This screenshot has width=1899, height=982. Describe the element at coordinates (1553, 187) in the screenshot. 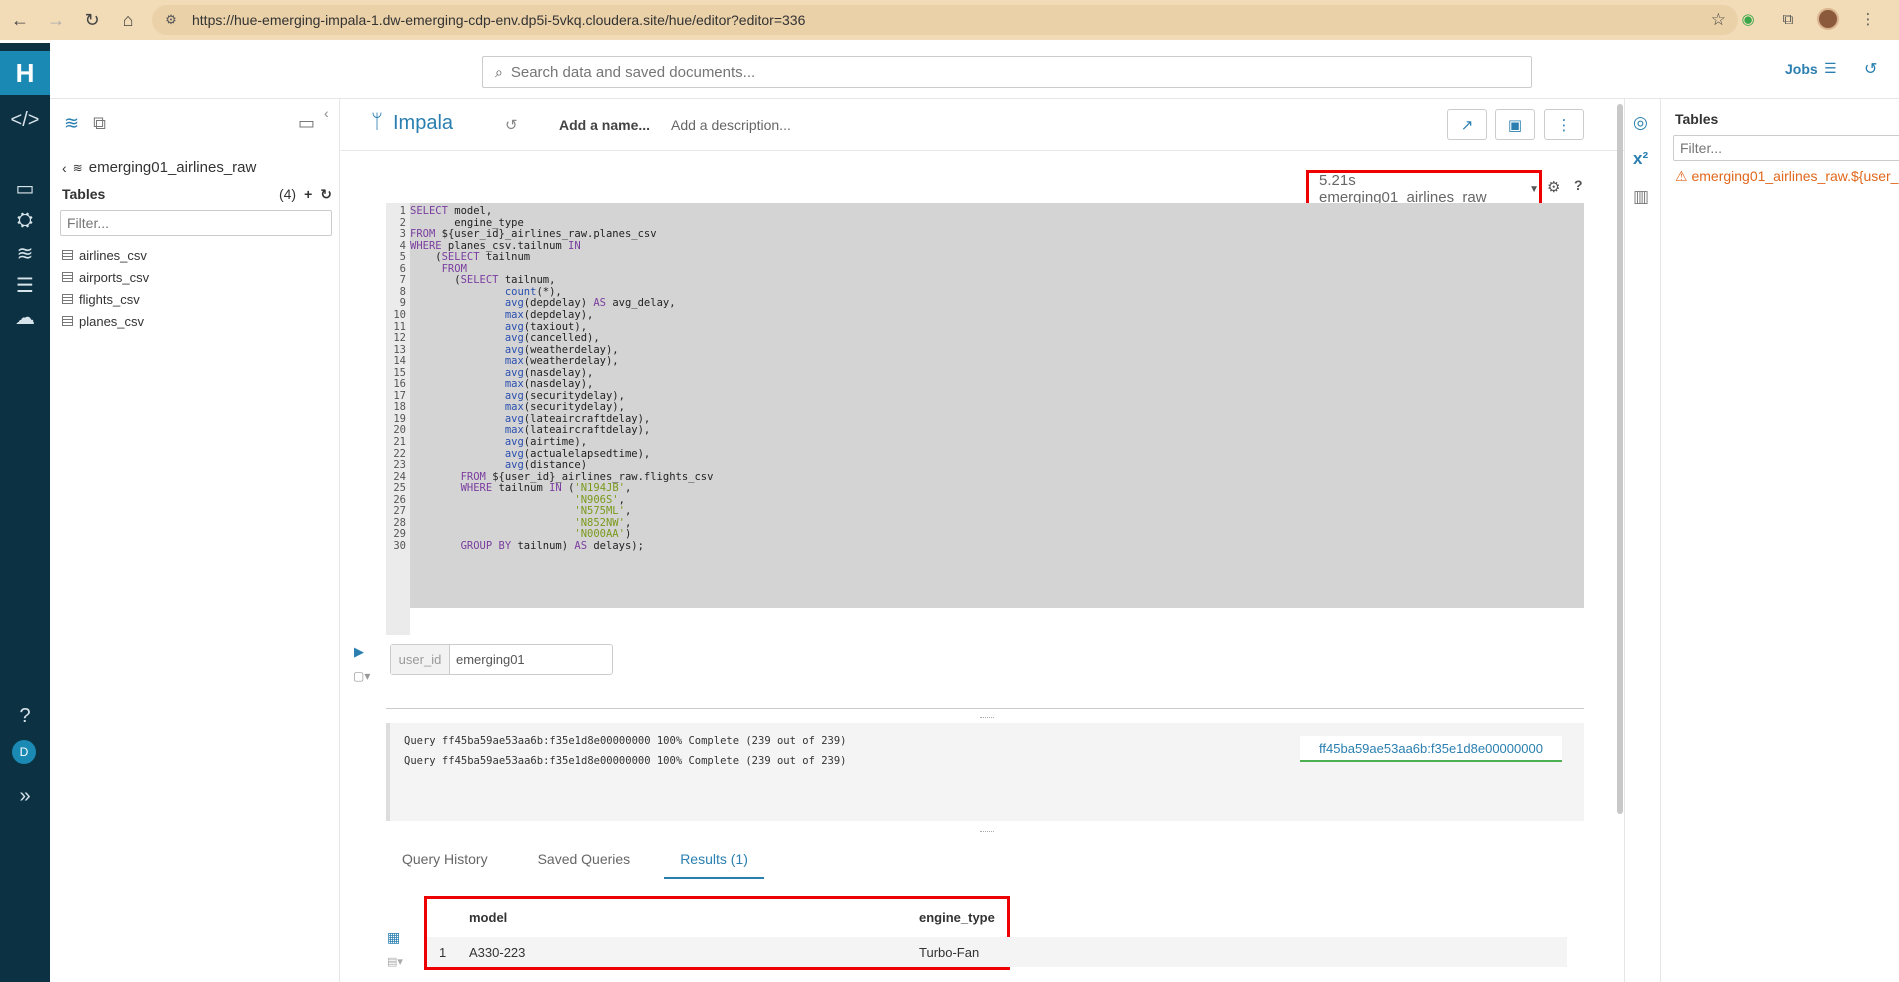

I see `settings-gear-icon: ⚙` at that location.